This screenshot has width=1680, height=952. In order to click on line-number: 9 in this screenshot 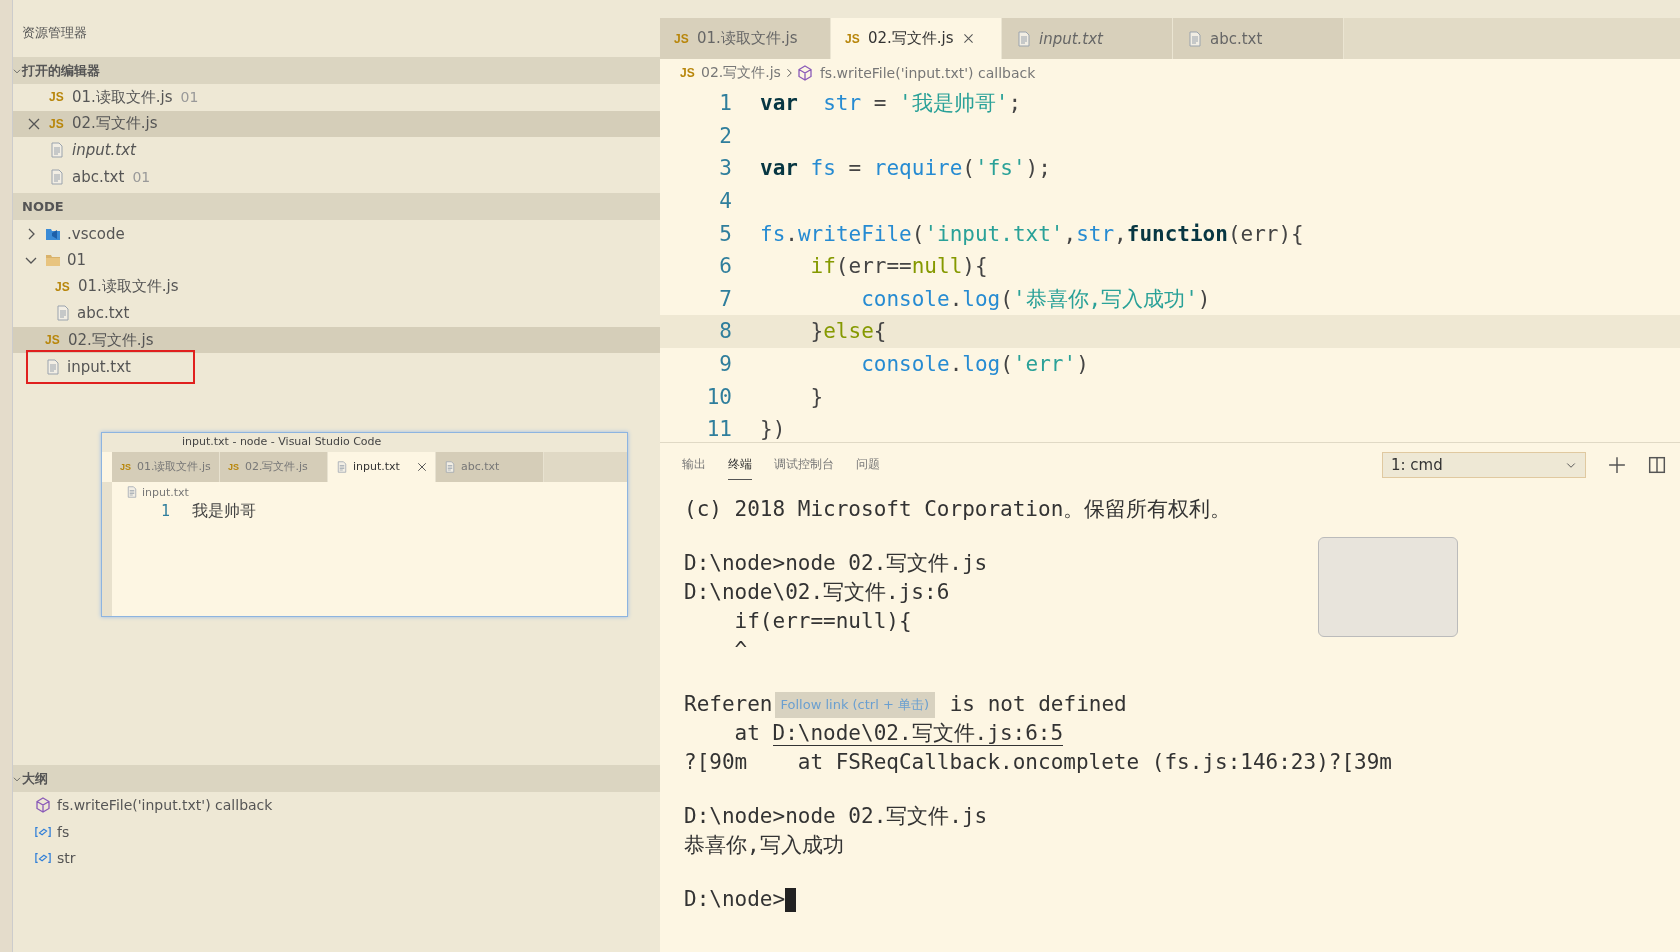, I will do `click(725, 364)`.